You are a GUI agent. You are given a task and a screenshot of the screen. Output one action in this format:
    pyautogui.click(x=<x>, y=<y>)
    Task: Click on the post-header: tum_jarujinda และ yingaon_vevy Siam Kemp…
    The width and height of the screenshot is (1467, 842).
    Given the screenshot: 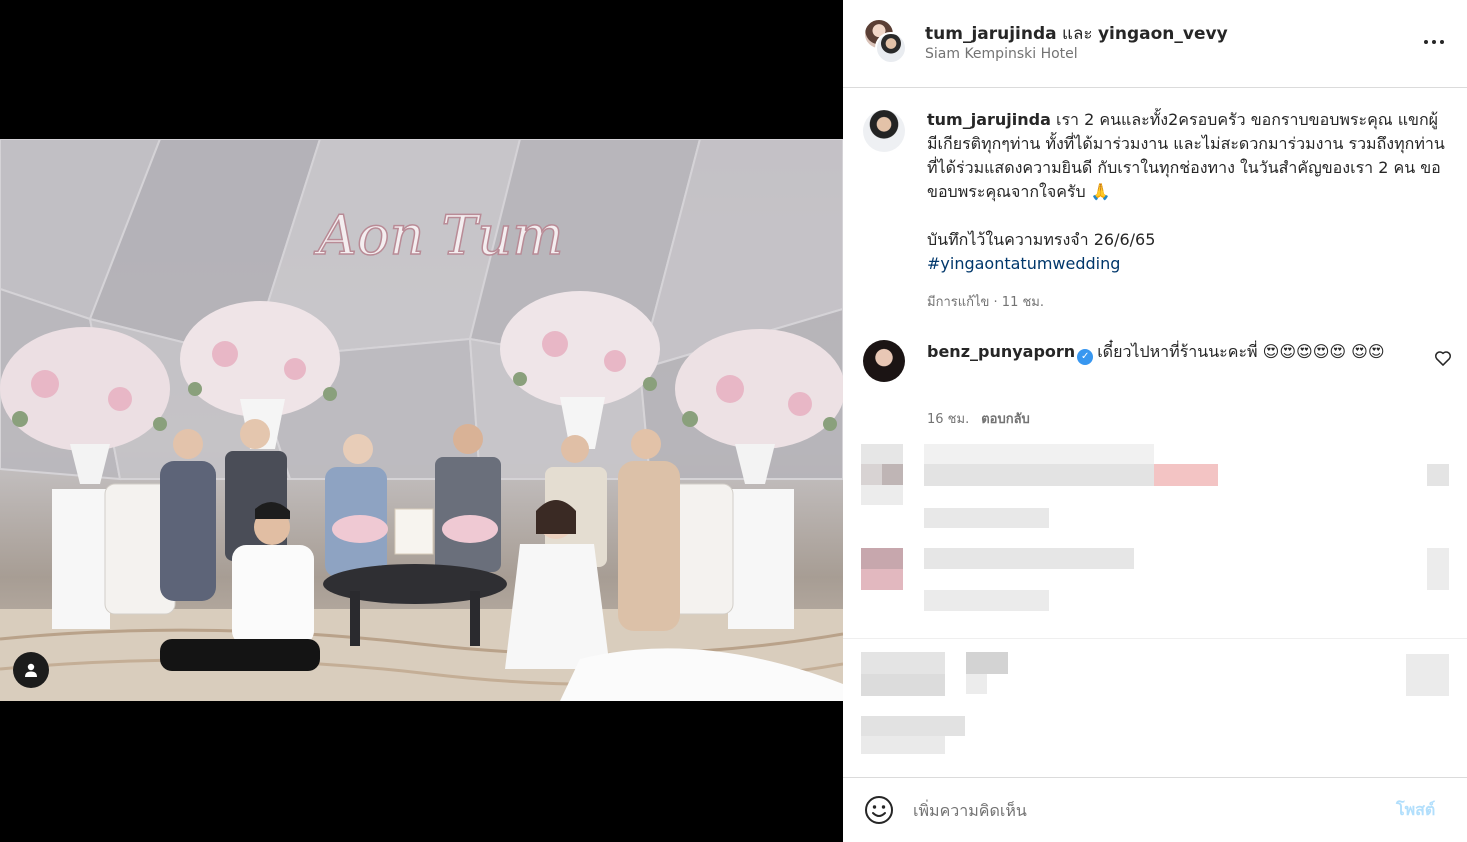 What is the action you would take?
    pyautogui.click(x=1155, y=44)
    